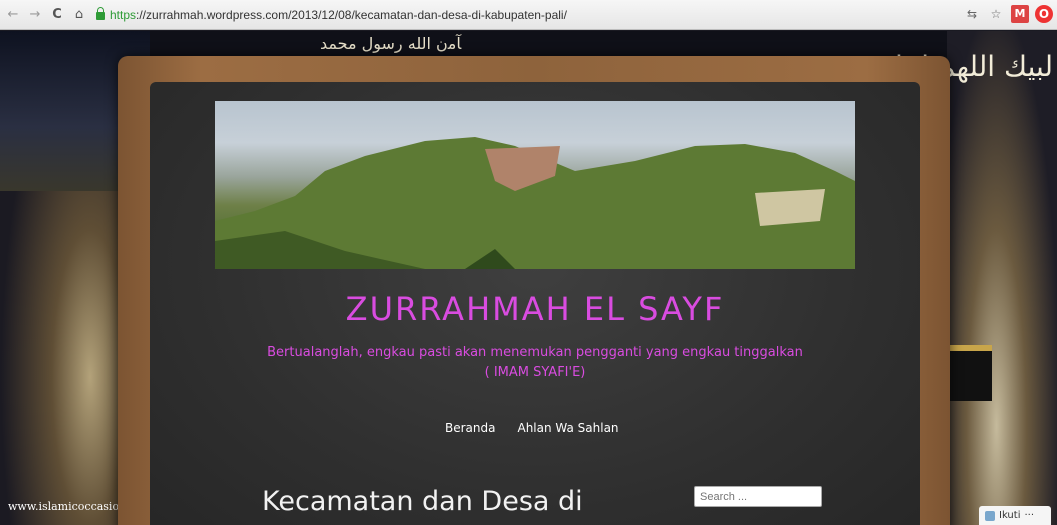 The height and width of the screenshot is (525, 1057). Describe the element at coordinates (43, 14) in the screenshot. I see `nav-buttons: ← → C ⌂` at that location.